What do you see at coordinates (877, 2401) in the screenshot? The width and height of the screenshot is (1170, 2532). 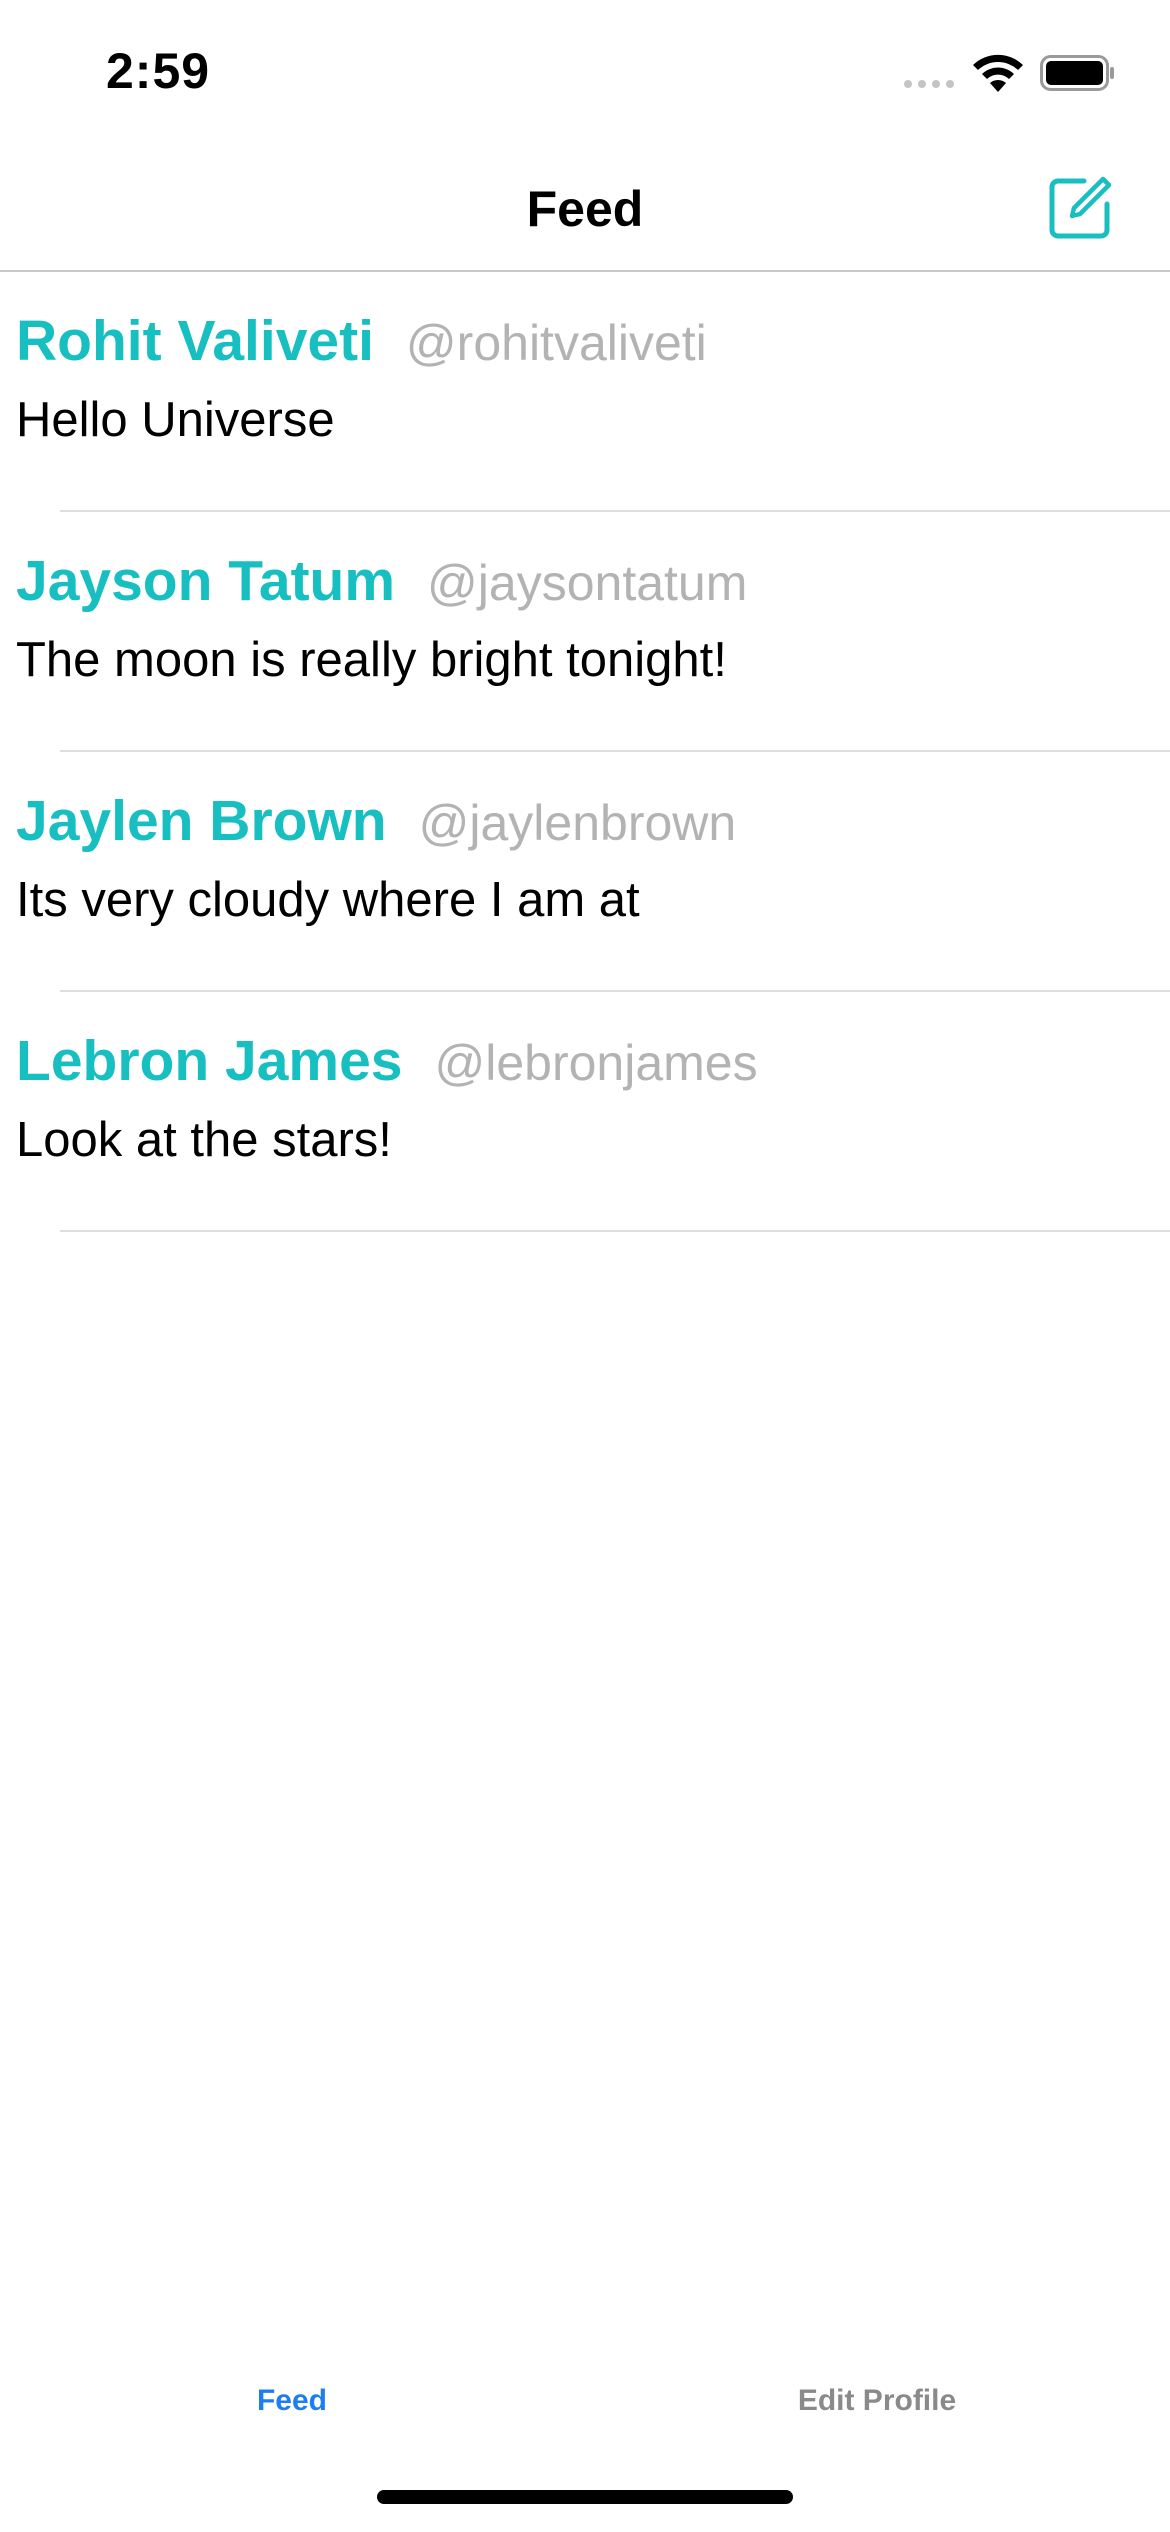 I see `tab-edit-profile: Edit Profile` at bounding box center [877, 2401].